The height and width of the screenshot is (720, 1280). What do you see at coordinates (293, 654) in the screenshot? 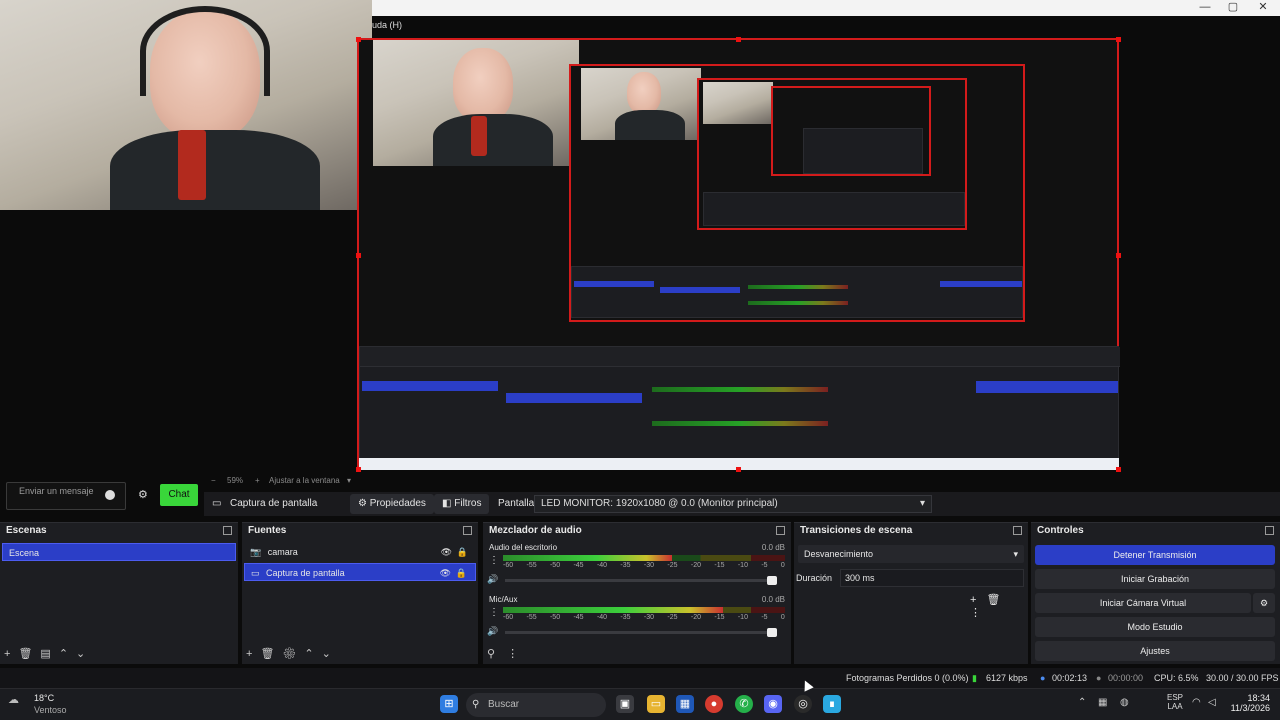
I see `gear-icon: ⚙` at bounding box center [293, 654].